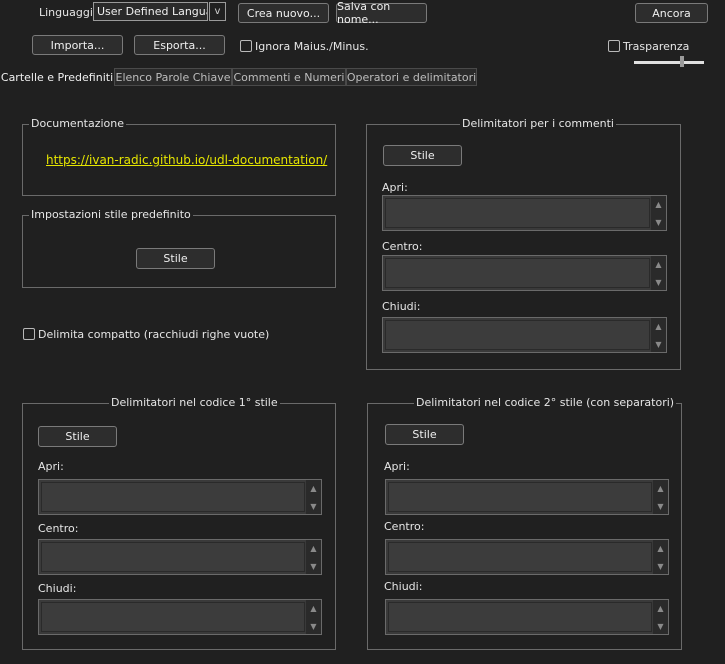 The width and height of the screenshot is (725, 664). I want to click on transparency-slider-thumb, so click(682, 61).